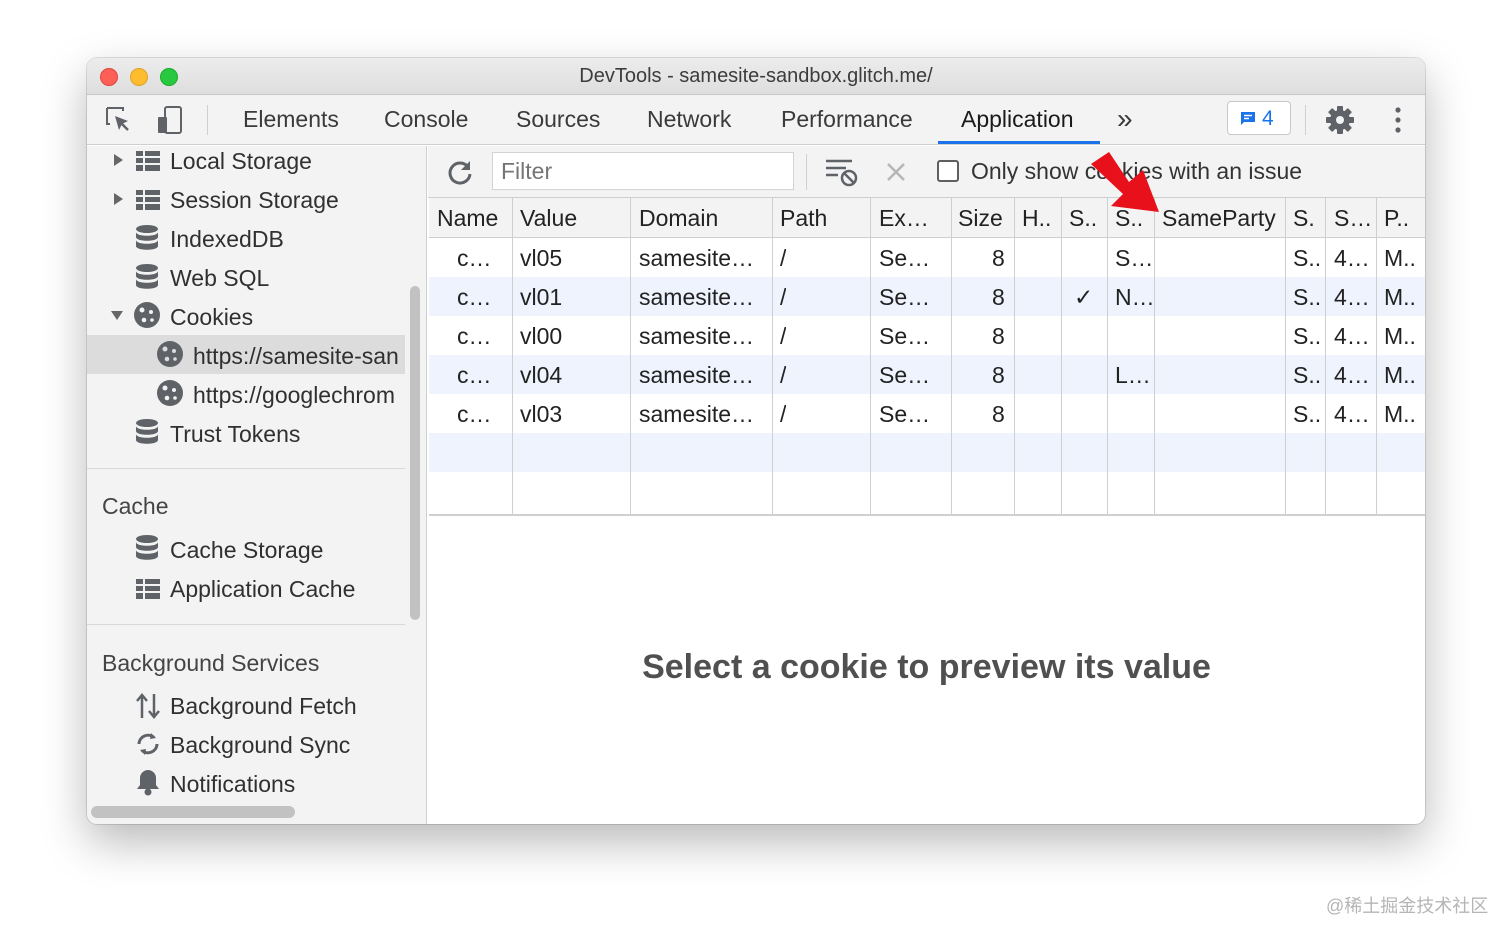 Image resolution: width=1512 pixels, height=939 pixels. I want to click on column-header-sameparty: SameParty, so click(1219, 218).